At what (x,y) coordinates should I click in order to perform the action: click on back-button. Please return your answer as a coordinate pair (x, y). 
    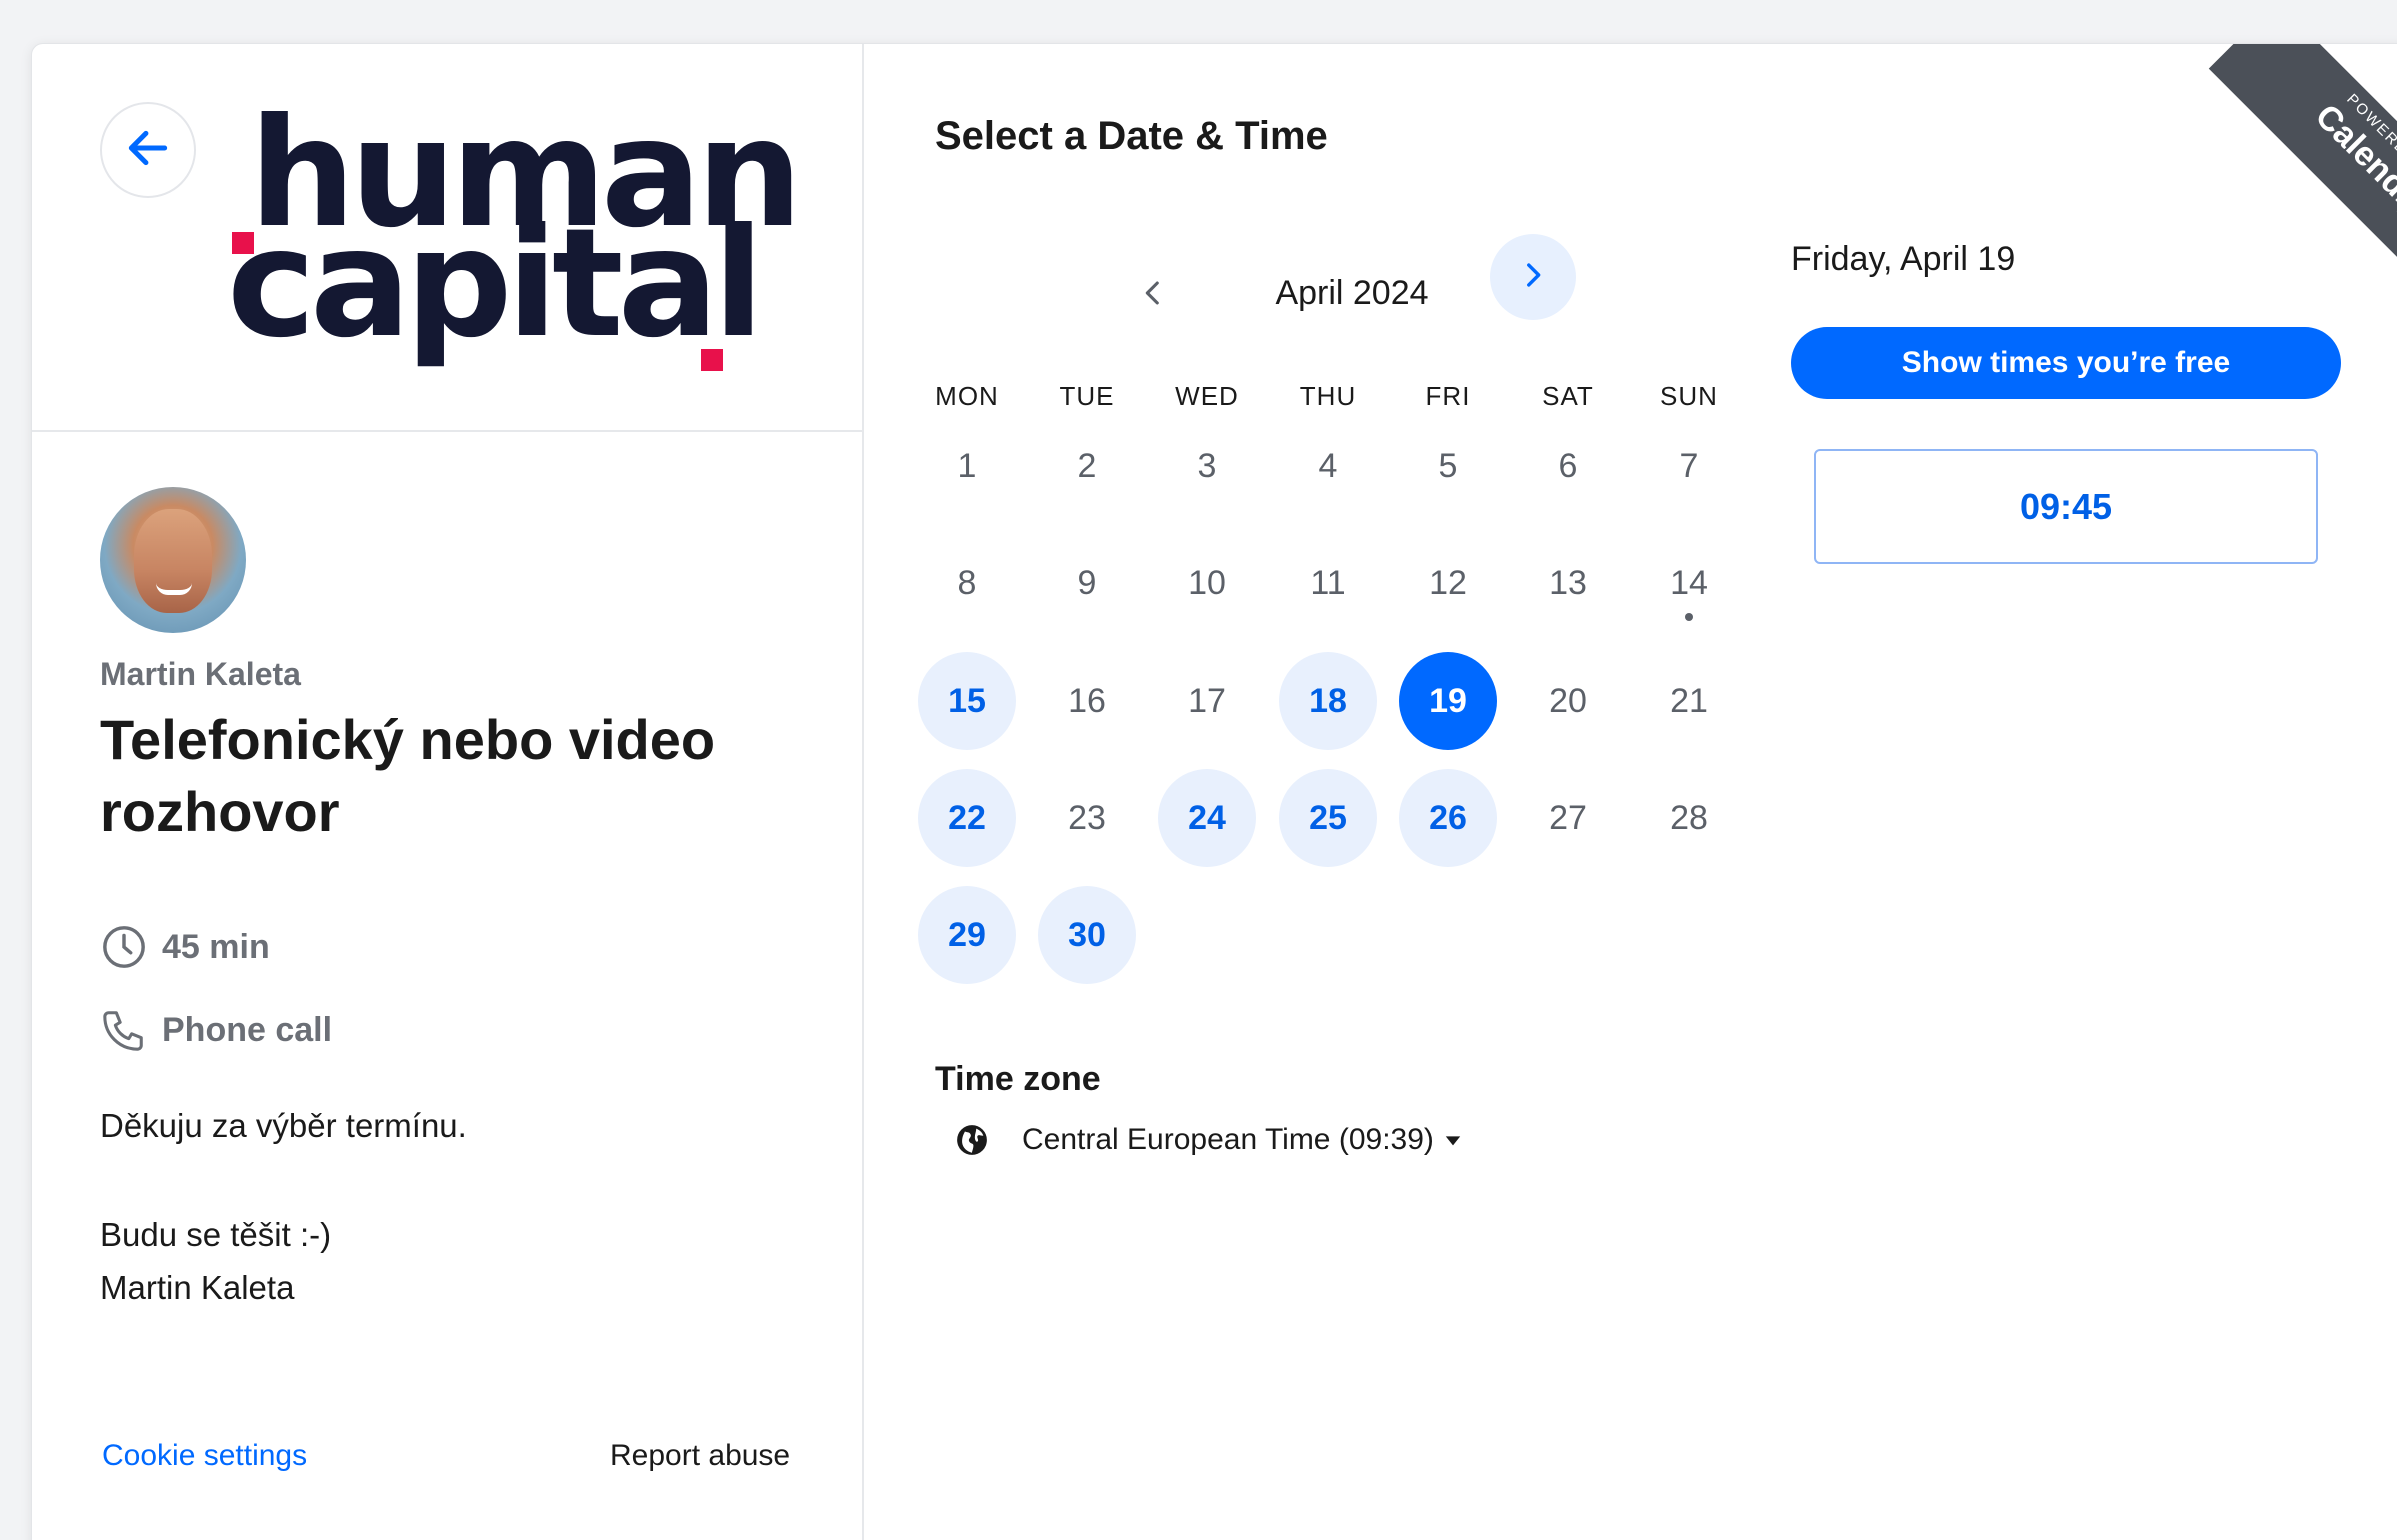
    Looking at the image, I should click on (148, 150).